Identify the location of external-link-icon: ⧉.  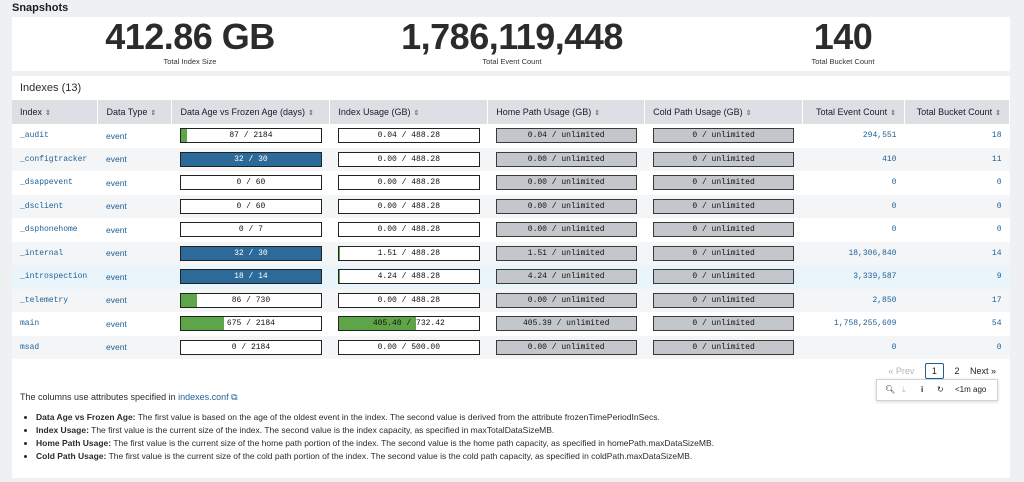
(234, 397).